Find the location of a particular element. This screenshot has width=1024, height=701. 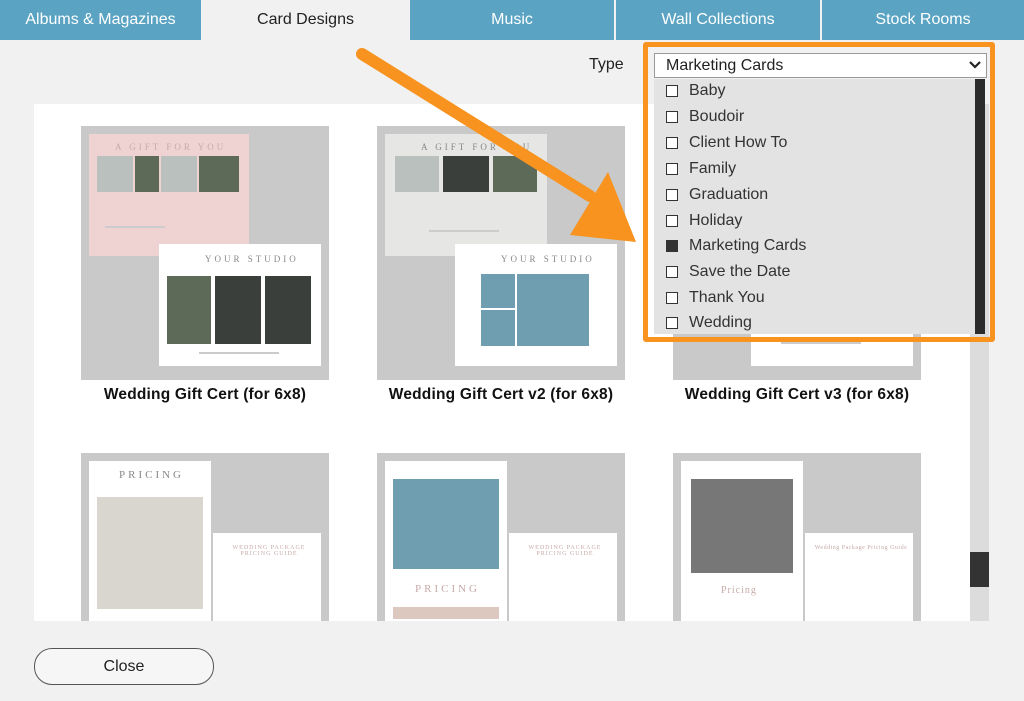

type-option-label: Client How To is located at coordinates (738, 142).